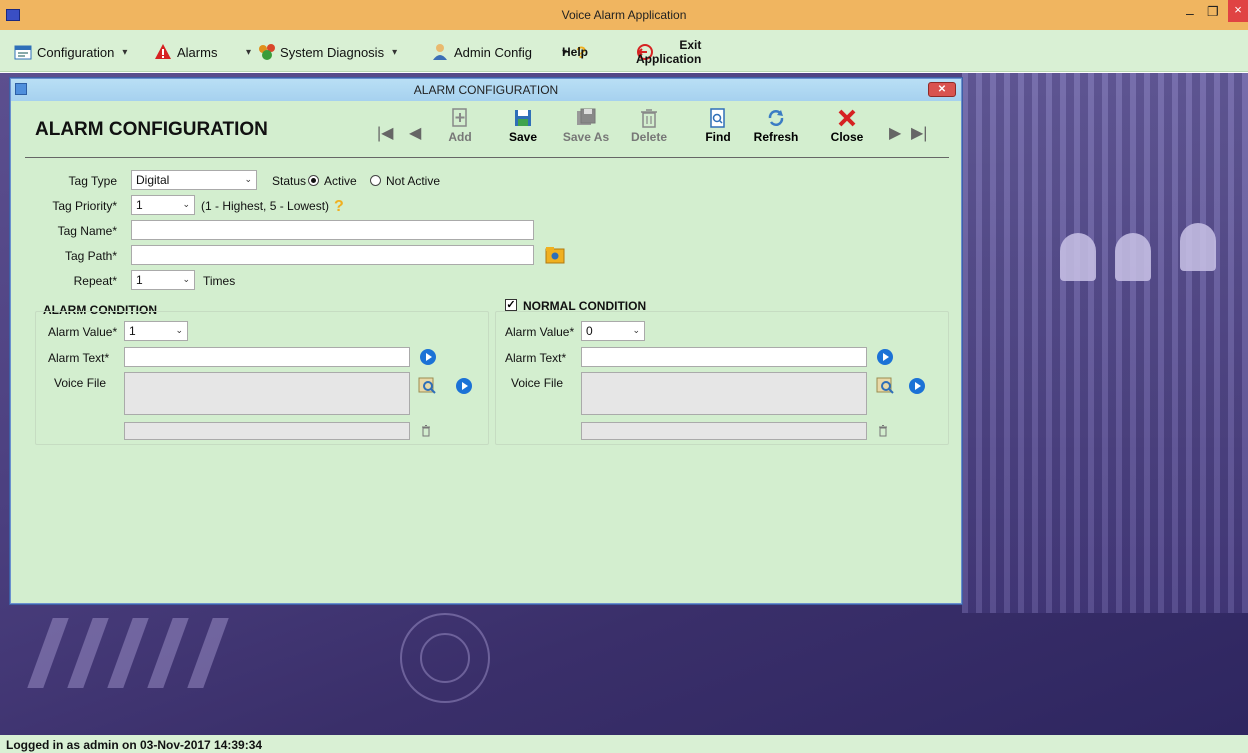  What do you see at coordinates (1190, 13) in the screenshot?
I see `minimize-button: –` at bounding box center [1190, 13].